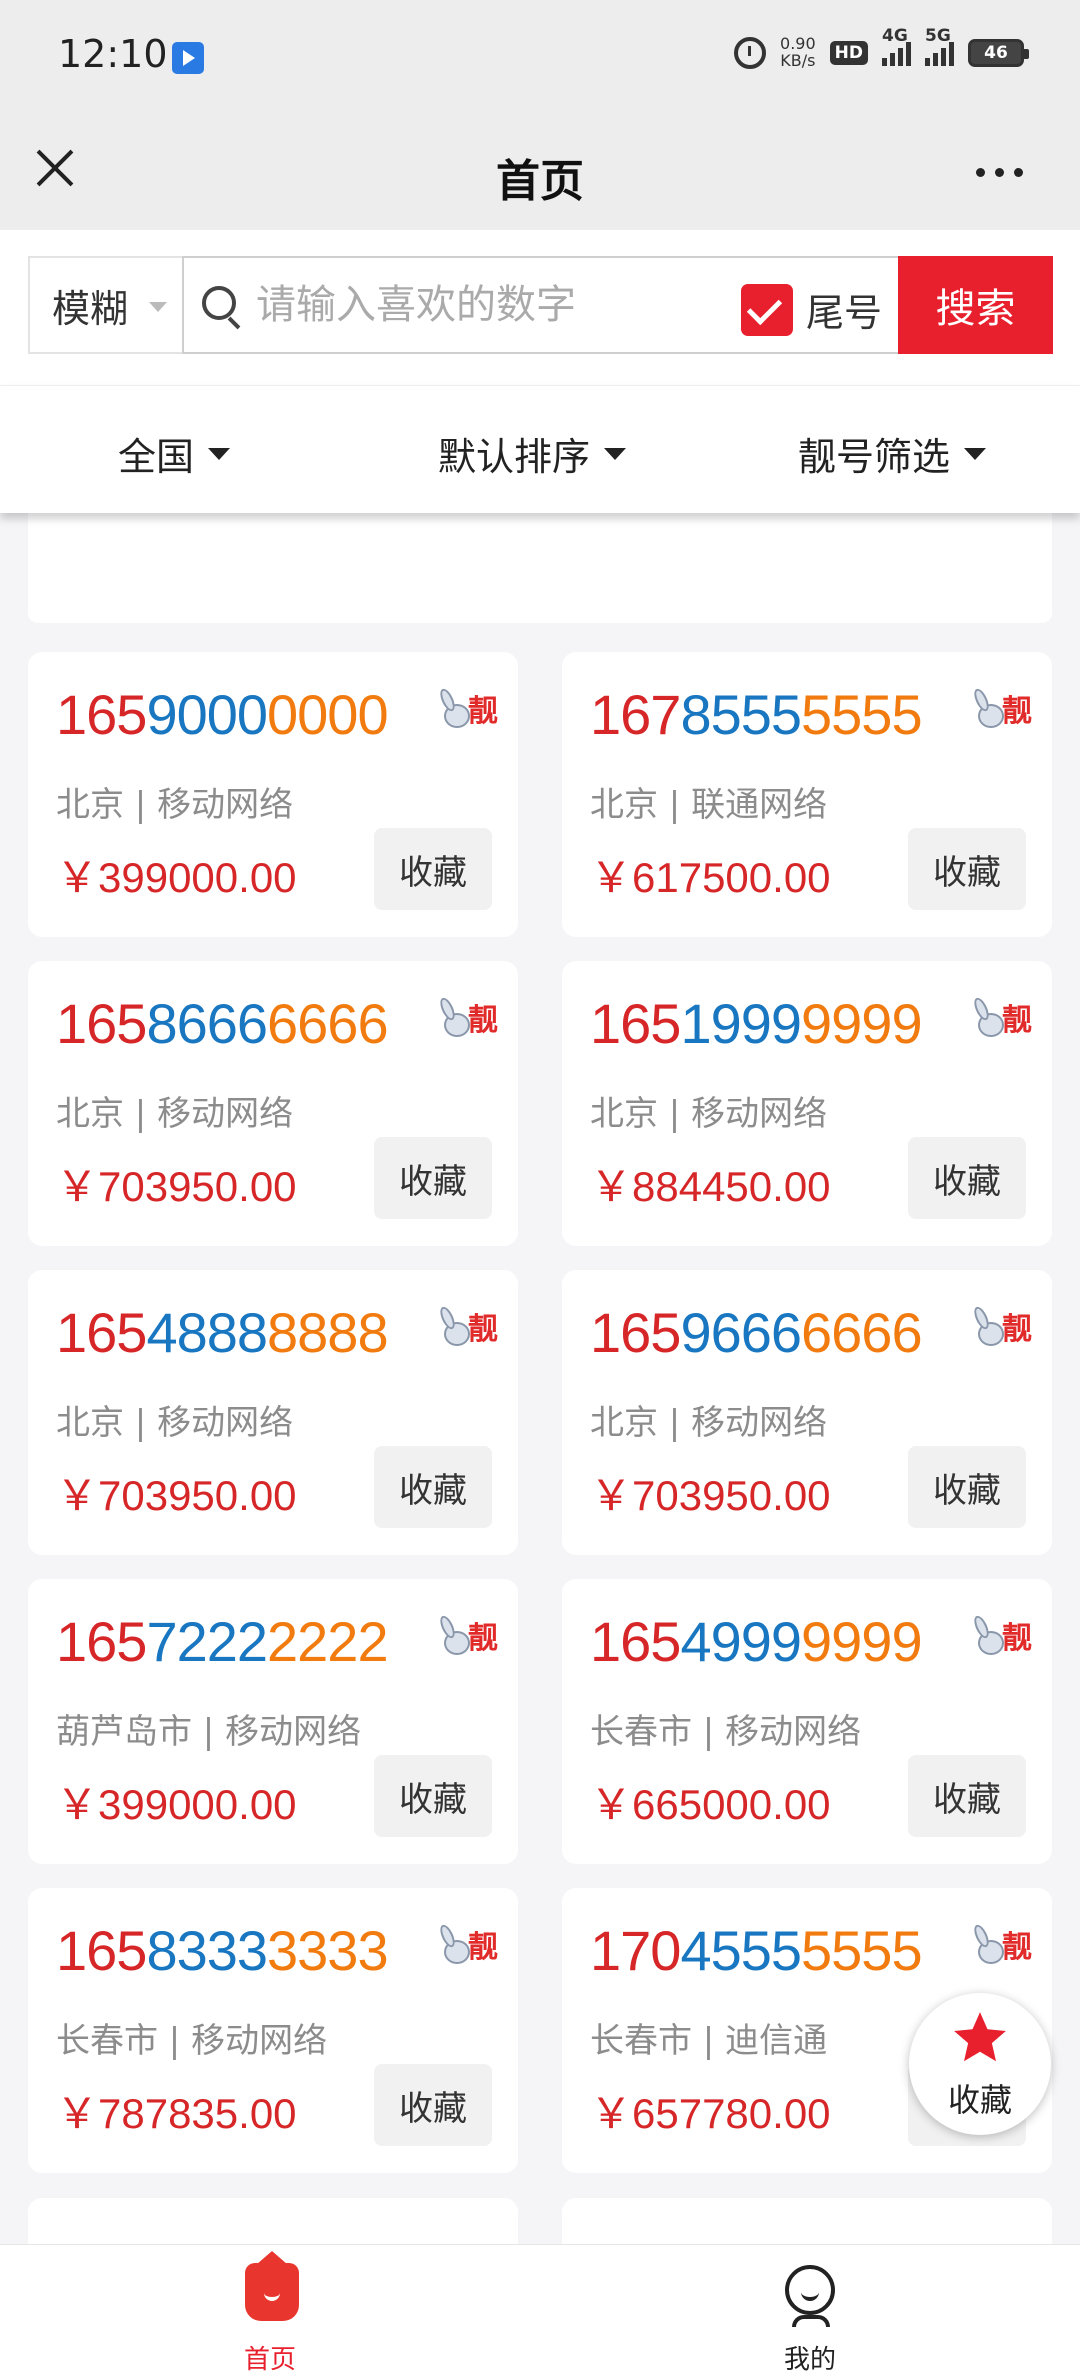 This screenshot has width=1080, height=2376. I want to click on number-card: 16519999999 靓北京 | 移动网络 ￥884450.00 收藏, so click(807, 1103).